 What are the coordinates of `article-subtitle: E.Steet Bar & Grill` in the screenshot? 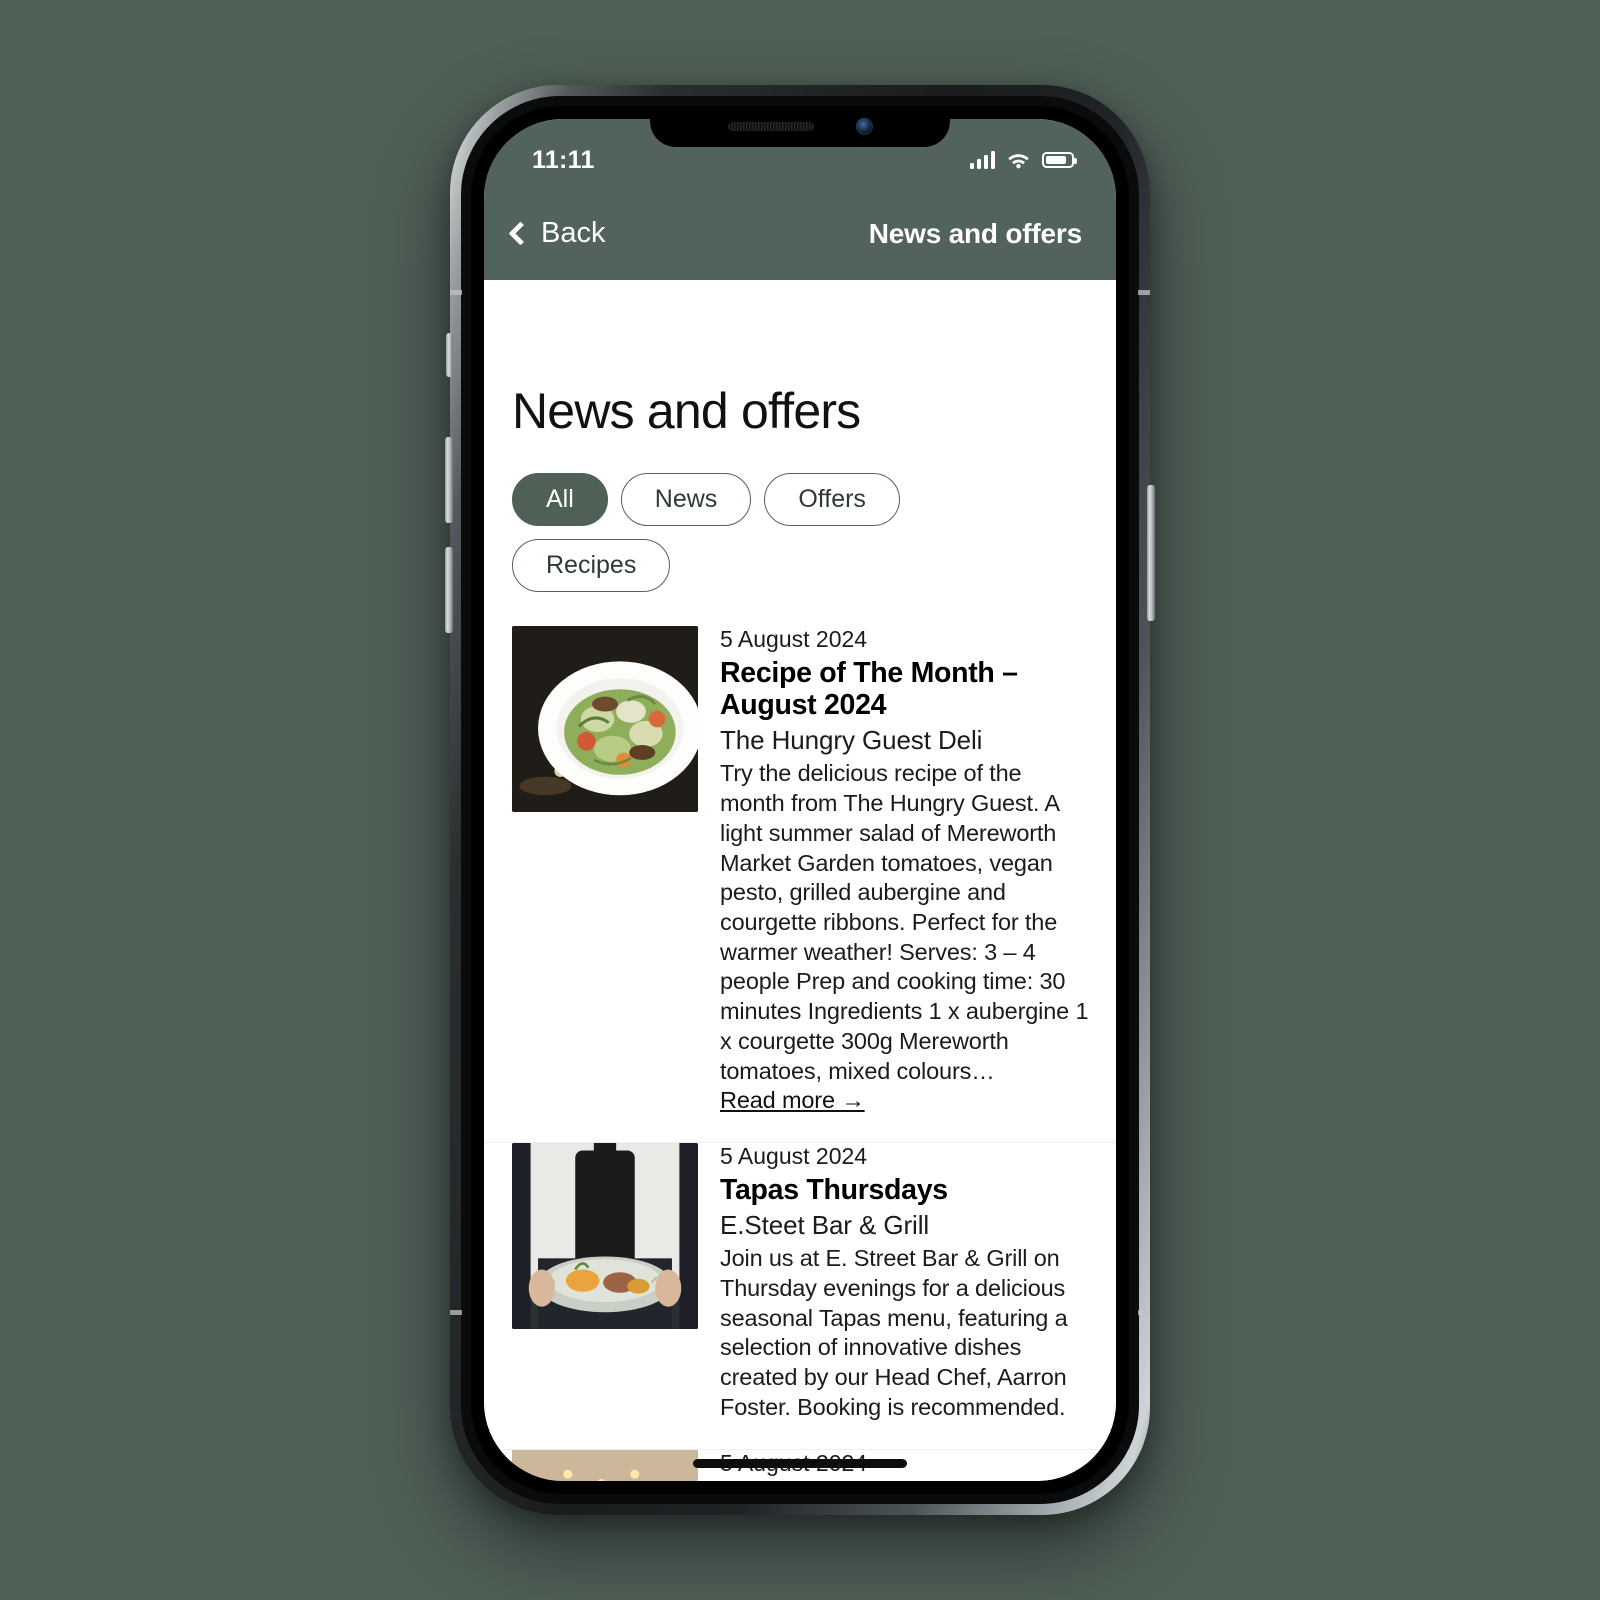 It's located at (825, 1225).